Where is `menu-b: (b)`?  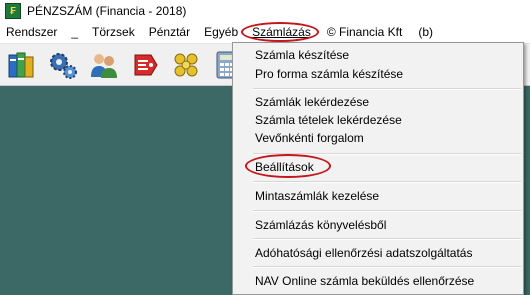
menu-b: (b) is located at coordinates (425, 32).